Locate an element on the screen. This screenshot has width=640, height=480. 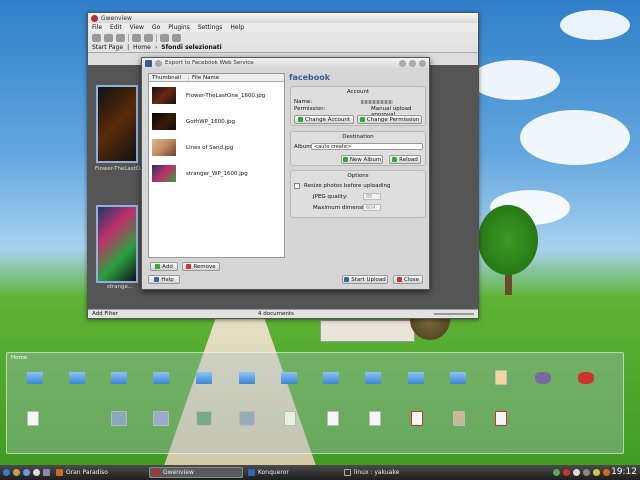
terminal-icon is located at coordinates (347, 472).